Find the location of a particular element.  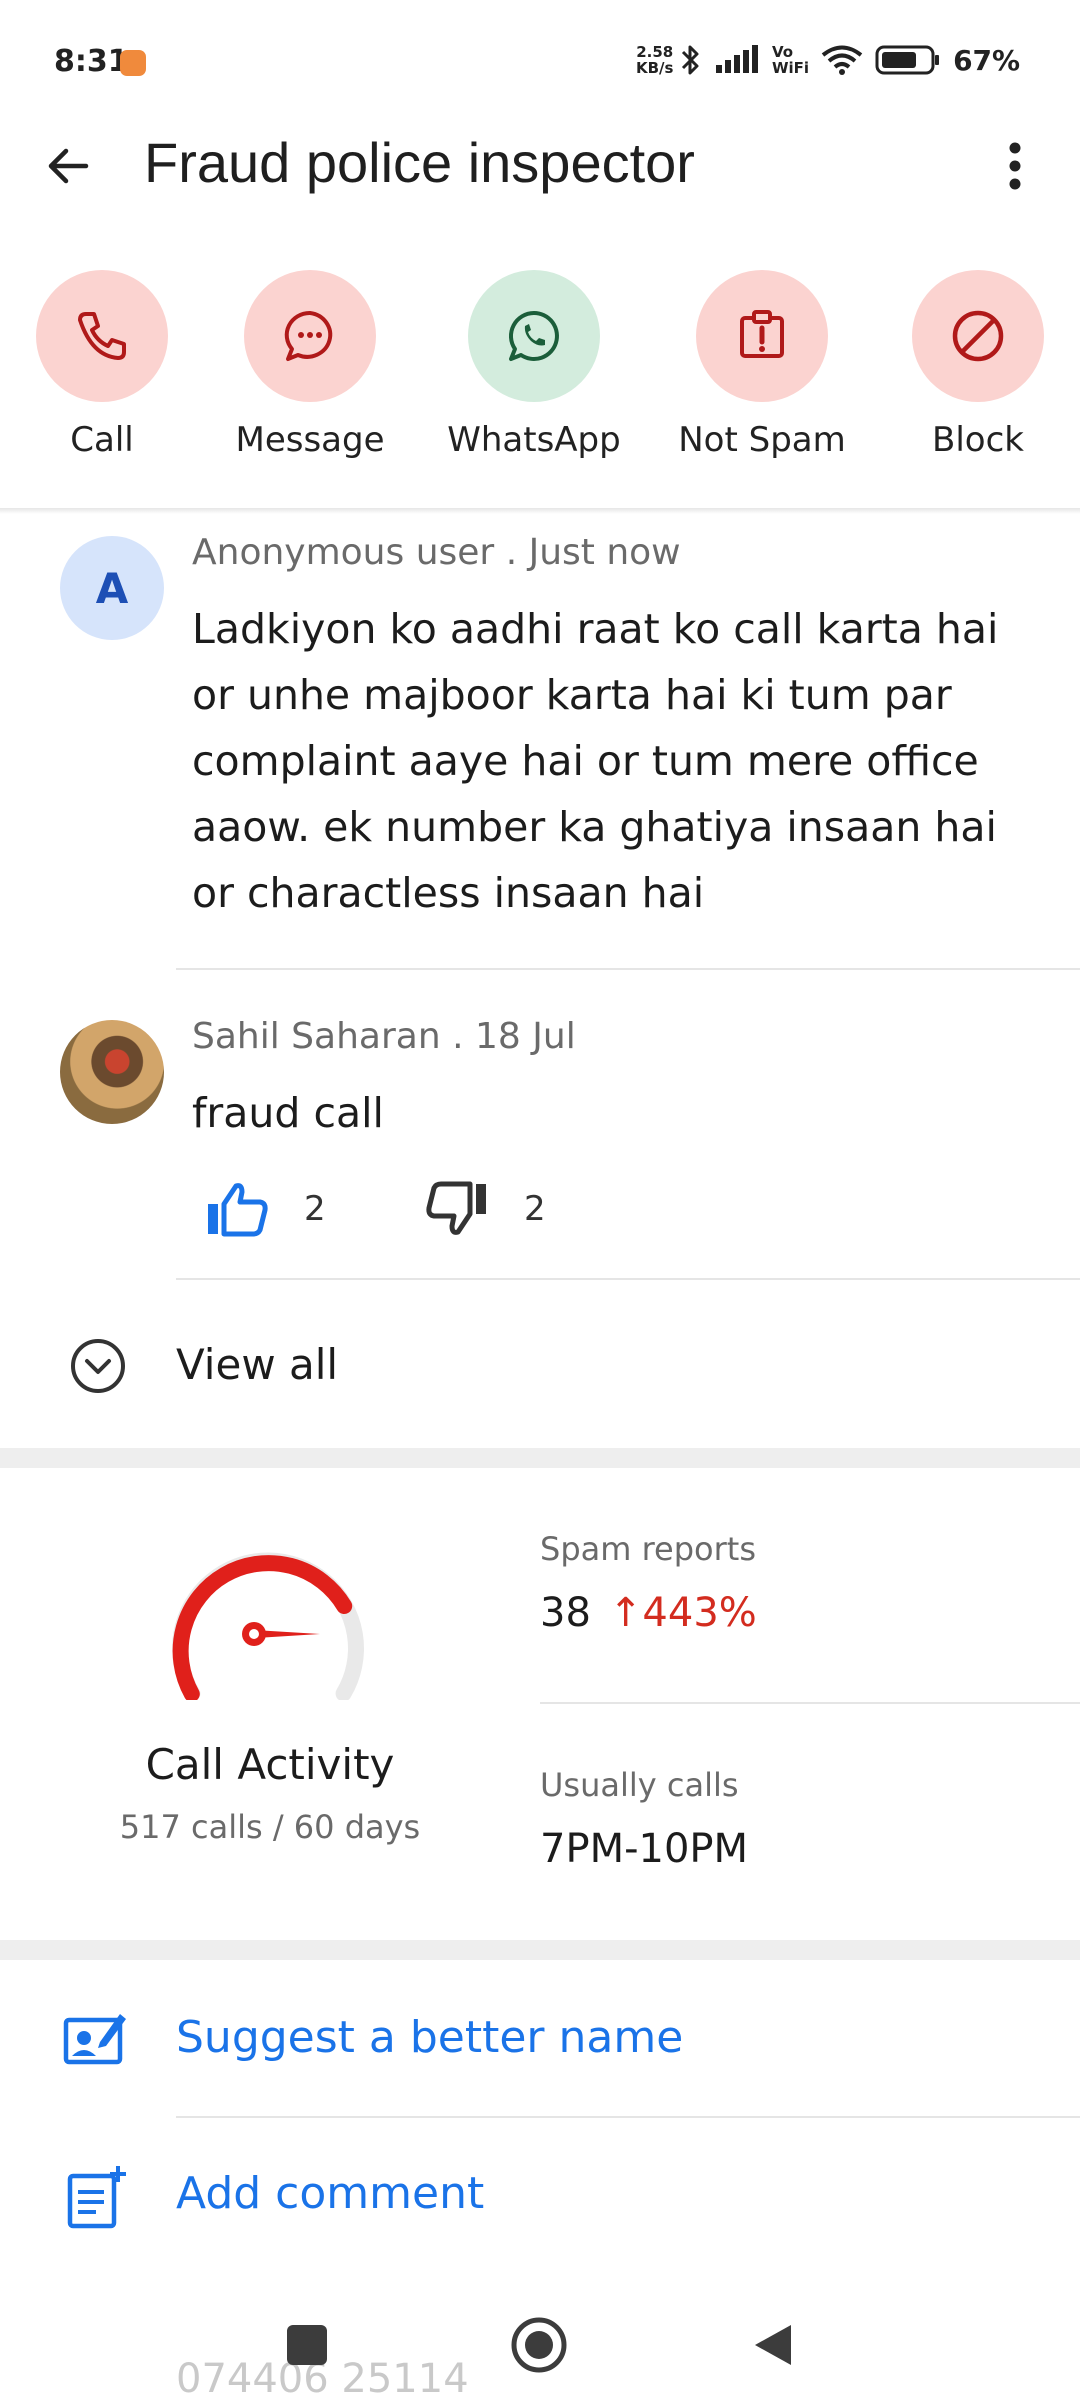

app-header: Fraud police inspector is located at coordinates (540, 164).